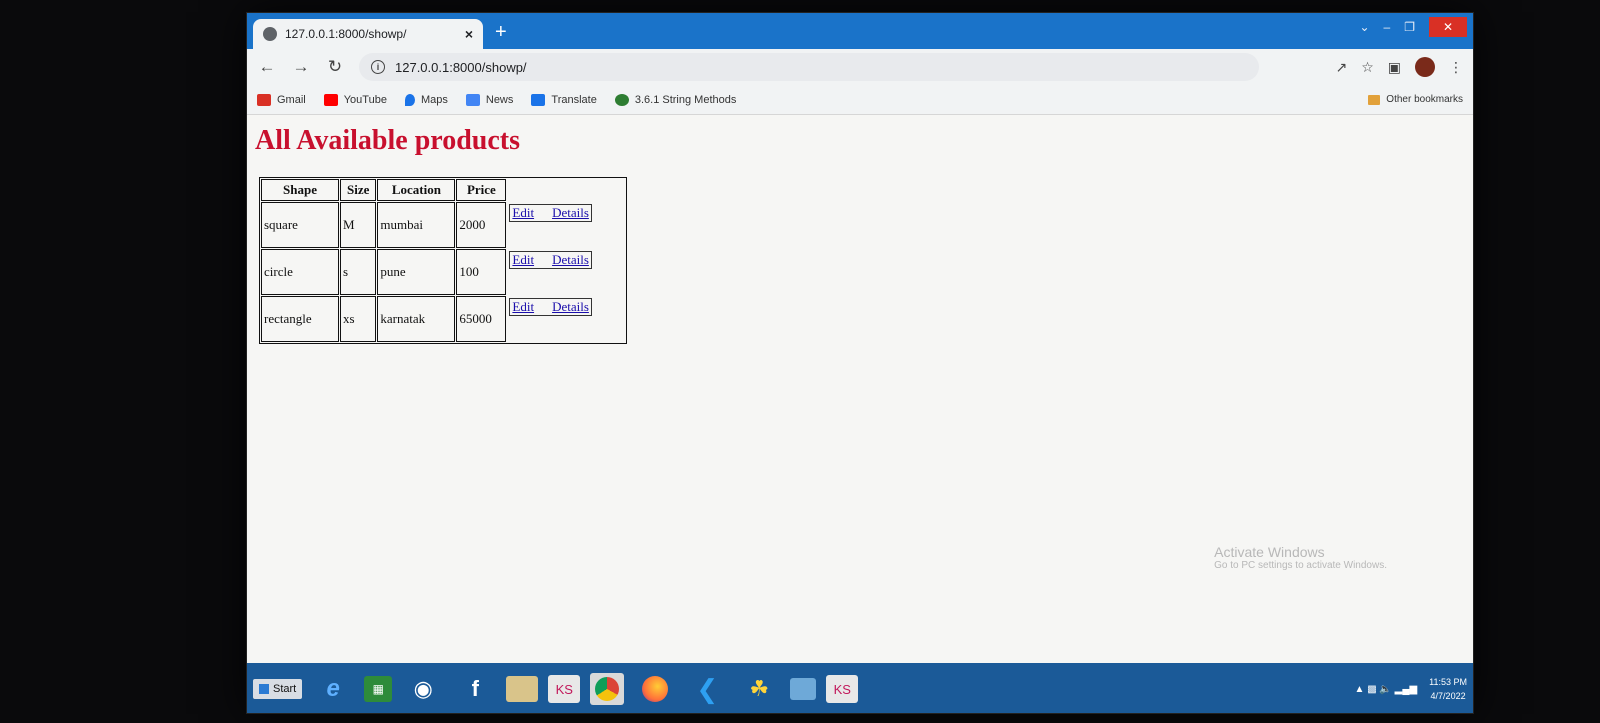 This screenshot has height=723, width=1600. What do you see at coordinates (621, 99) in the screenshot?
I see `turtle-icon` at bounding box center [621, 99].